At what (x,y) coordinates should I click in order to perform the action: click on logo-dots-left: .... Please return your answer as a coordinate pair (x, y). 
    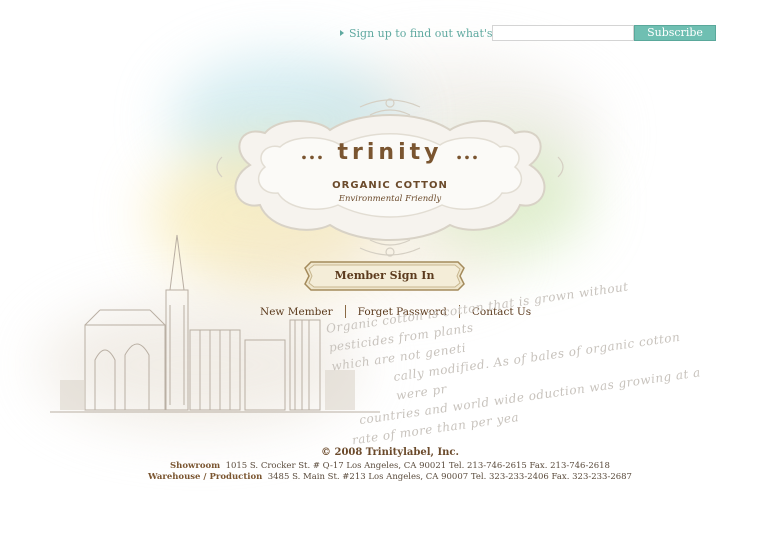
    Looking at the image, I should click on (312, 152).